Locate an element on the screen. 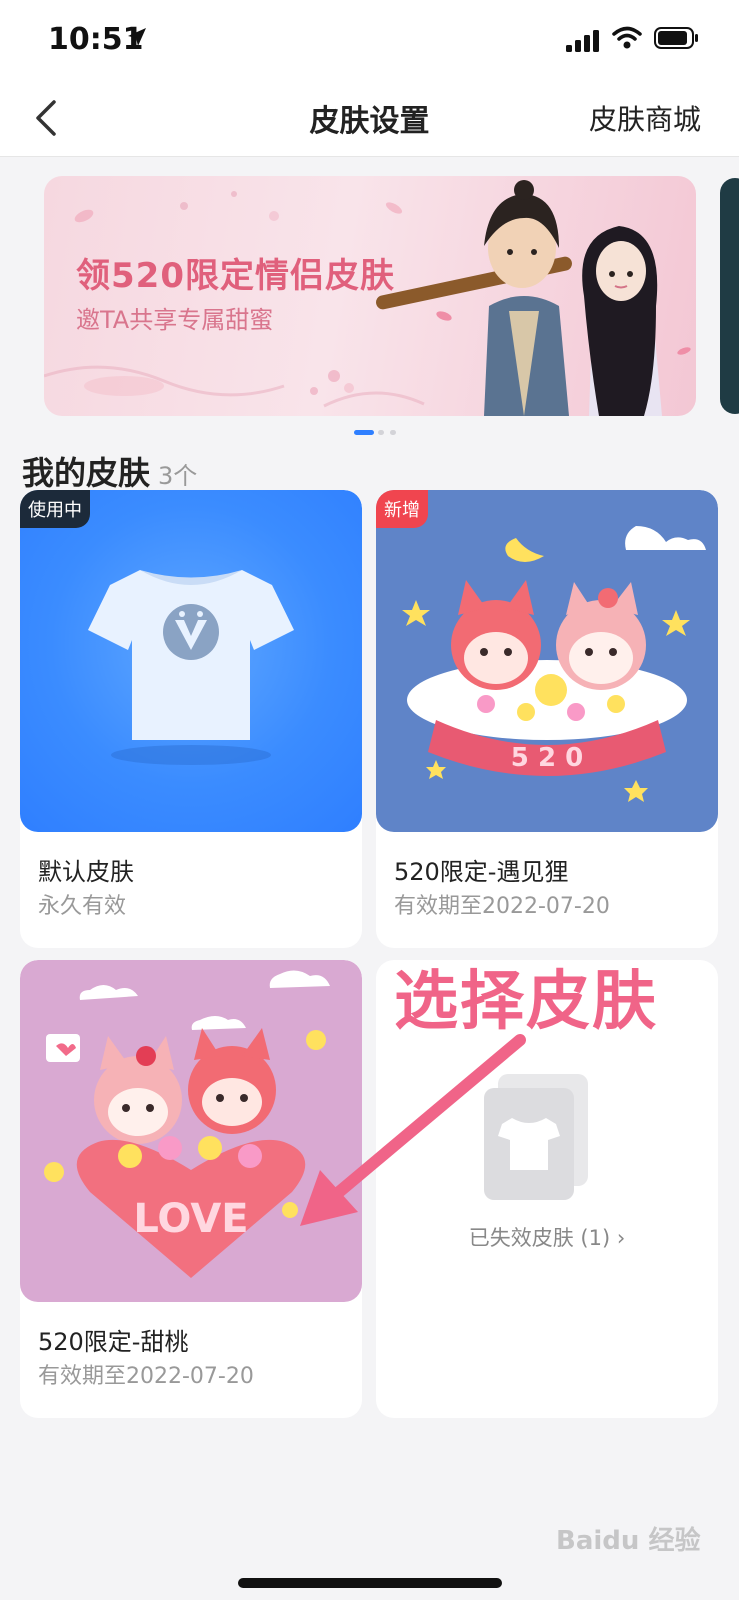 The width and height of the screenshot is (739, 1600). promo-banner: 领520限定情侣皮肤 邀TA共享专属甜蜜 is located at coordinates (370, 296).